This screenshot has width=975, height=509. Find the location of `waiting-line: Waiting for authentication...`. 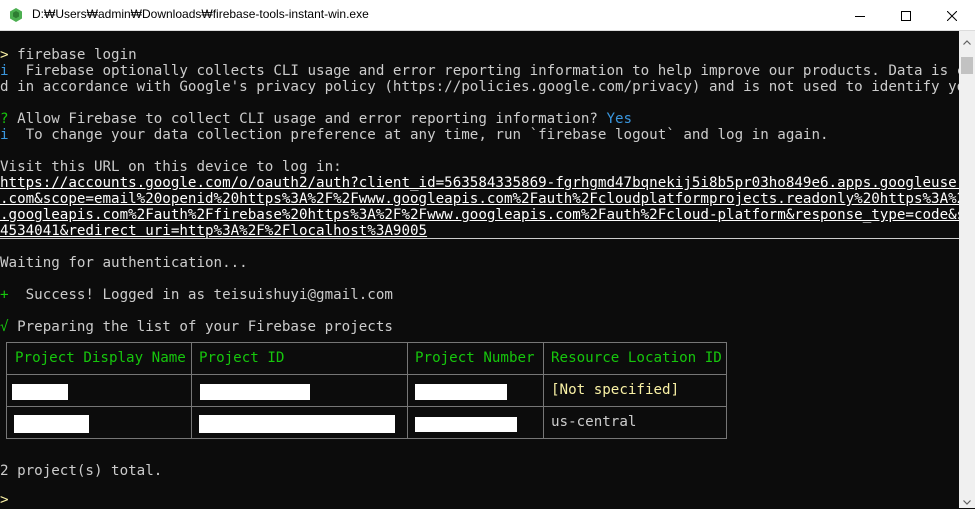

waiting-line: Waiting for authentication... is located at coordinates (124, 263).